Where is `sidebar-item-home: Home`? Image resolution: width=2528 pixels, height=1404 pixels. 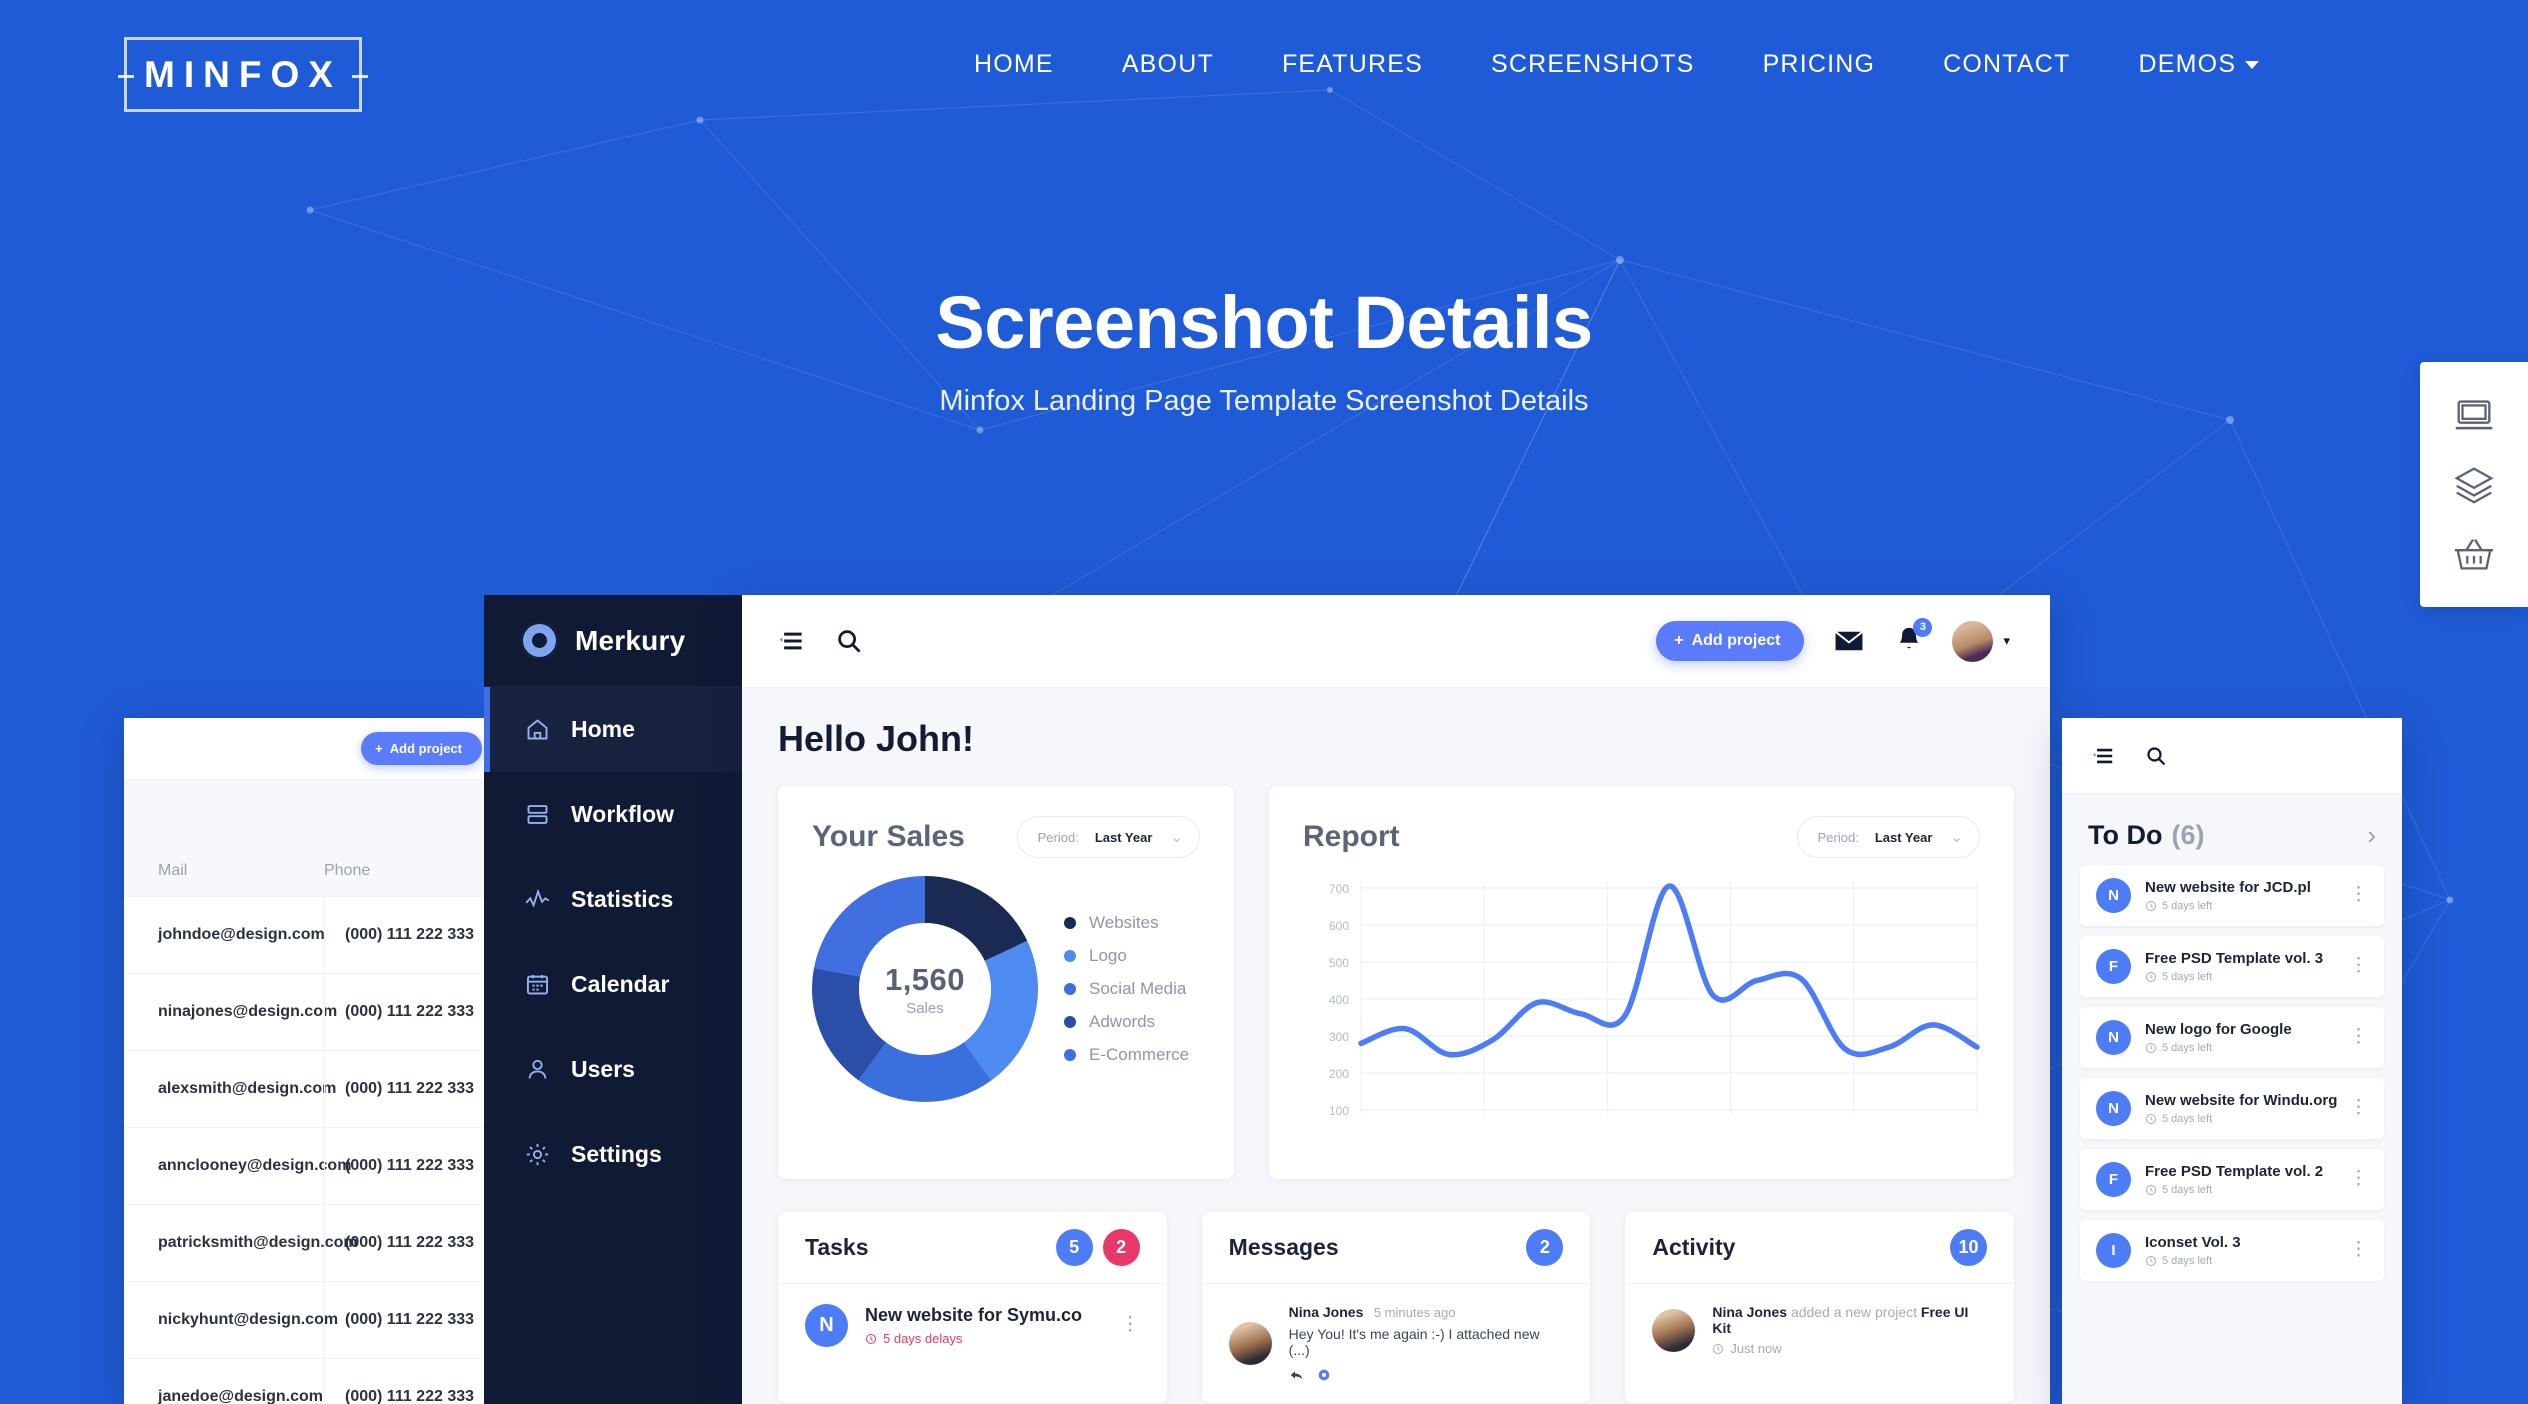 sidebar-item-home: Home is located at coordinates (613, 729).